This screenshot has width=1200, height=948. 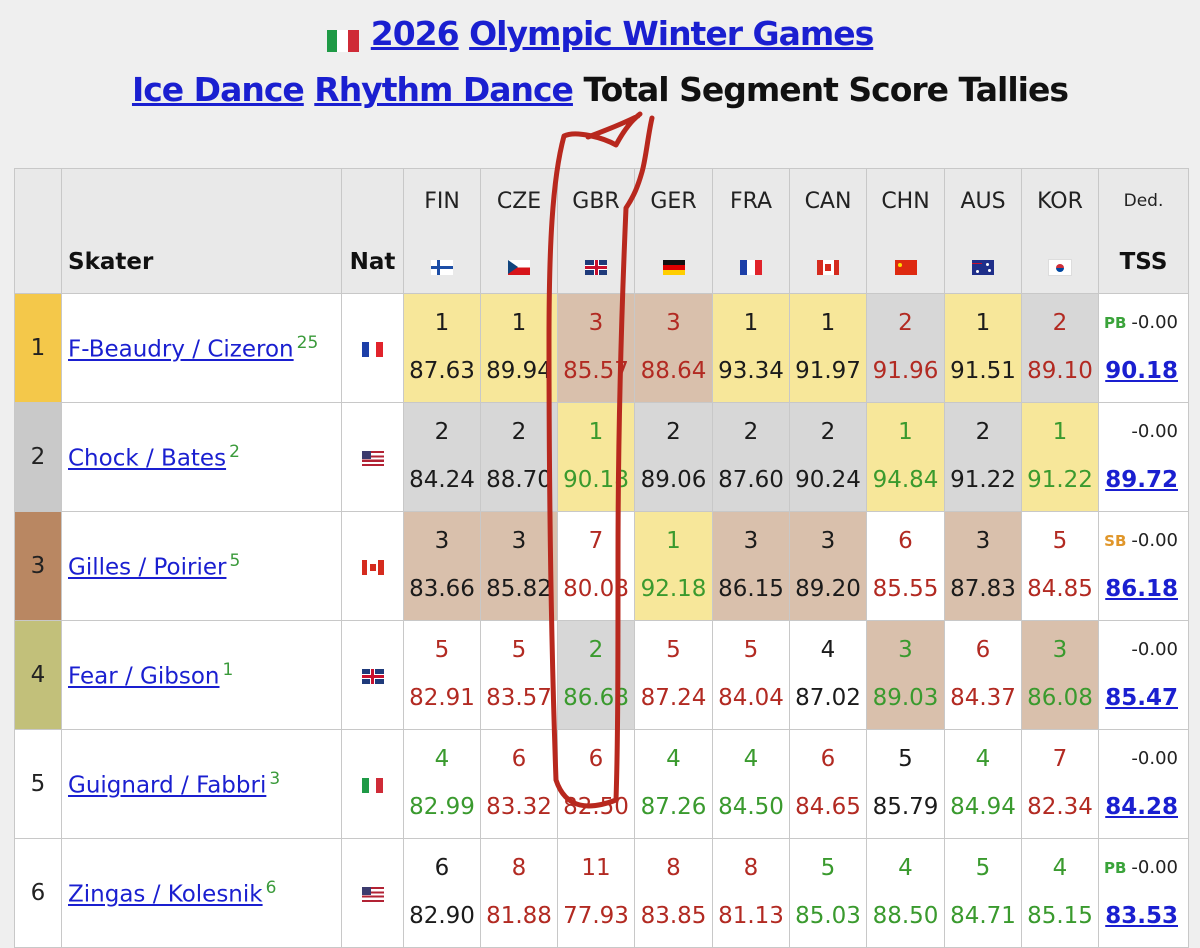 What do you see at coordinates (1143, 566) in the screenshot?
I see `tss-cell: SB -0.00 86.18` at bounding box center [1143, 566].